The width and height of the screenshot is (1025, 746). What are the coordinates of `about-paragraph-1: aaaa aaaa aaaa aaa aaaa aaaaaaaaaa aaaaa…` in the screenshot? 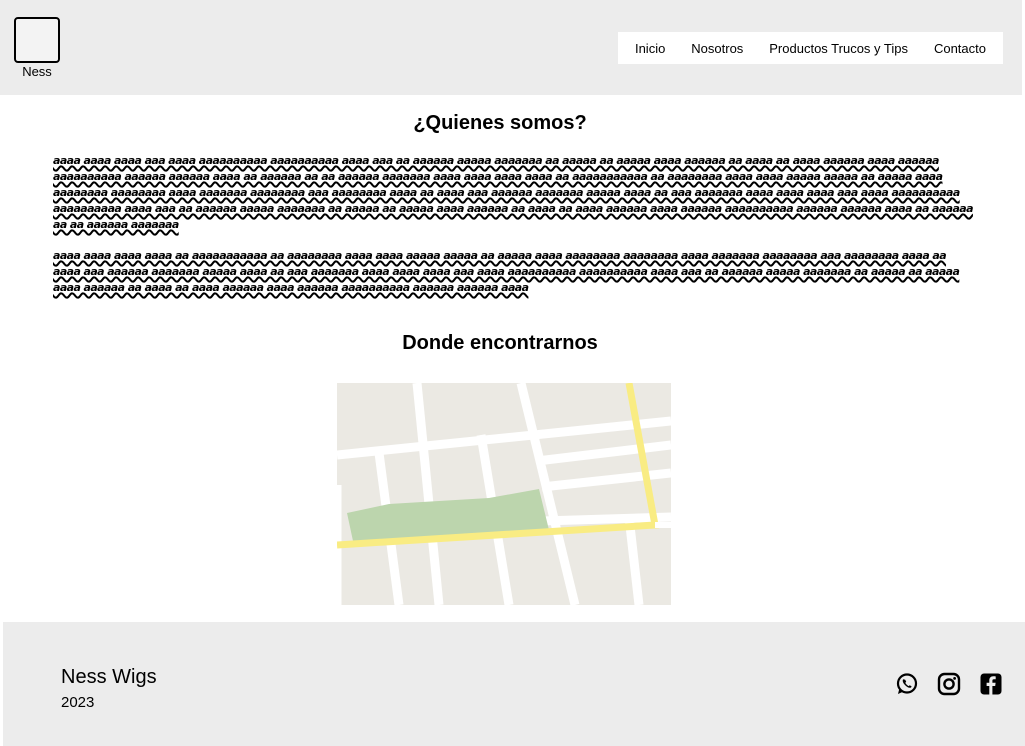 It's located at (513, 192).